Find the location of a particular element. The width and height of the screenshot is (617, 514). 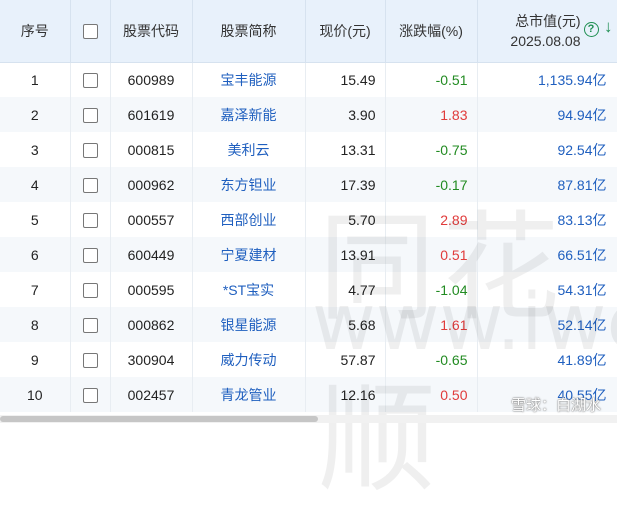

market-cap: 54.31亿 is located at coordinates (547, 289).